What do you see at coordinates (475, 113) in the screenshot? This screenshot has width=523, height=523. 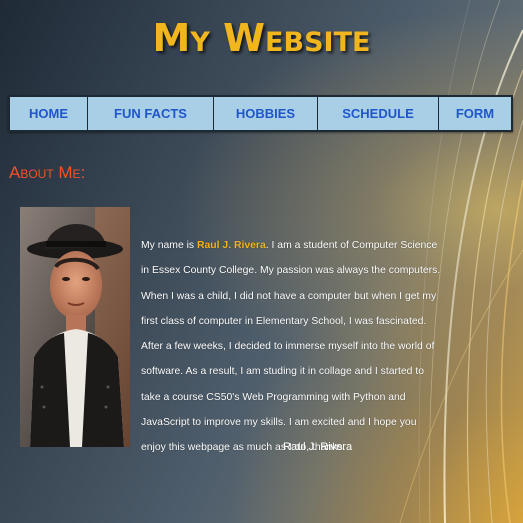 I see `nav-form: FORM` at bounding box center [475, 113].